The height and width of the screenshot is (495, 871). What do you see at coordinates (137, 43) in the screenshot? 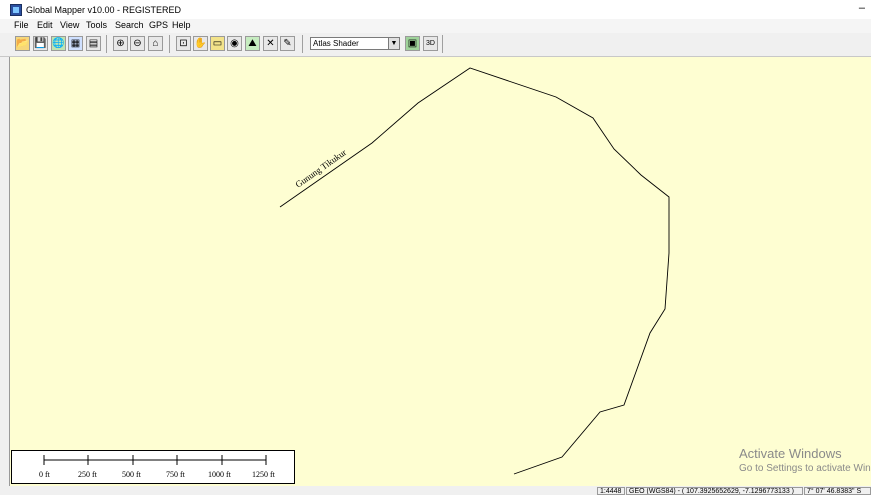
I see `zoom-out-icon: ⊖` at bounding box center [137, 43].